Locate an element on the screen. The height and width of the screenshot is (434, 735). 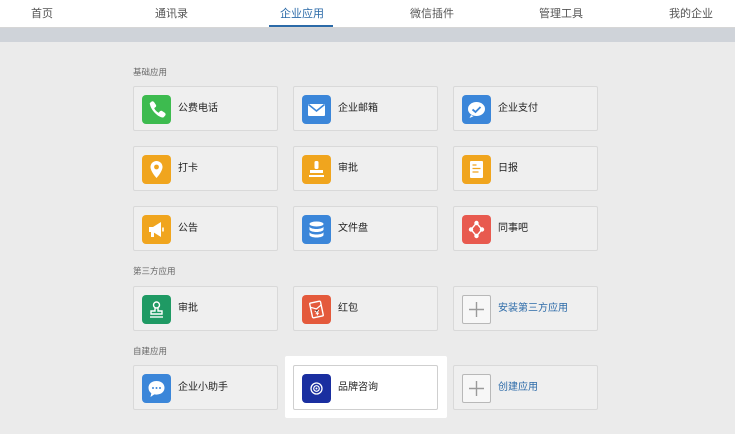
nav-wechat-plugins: 微信插件 is located at coordinates (432, 14).